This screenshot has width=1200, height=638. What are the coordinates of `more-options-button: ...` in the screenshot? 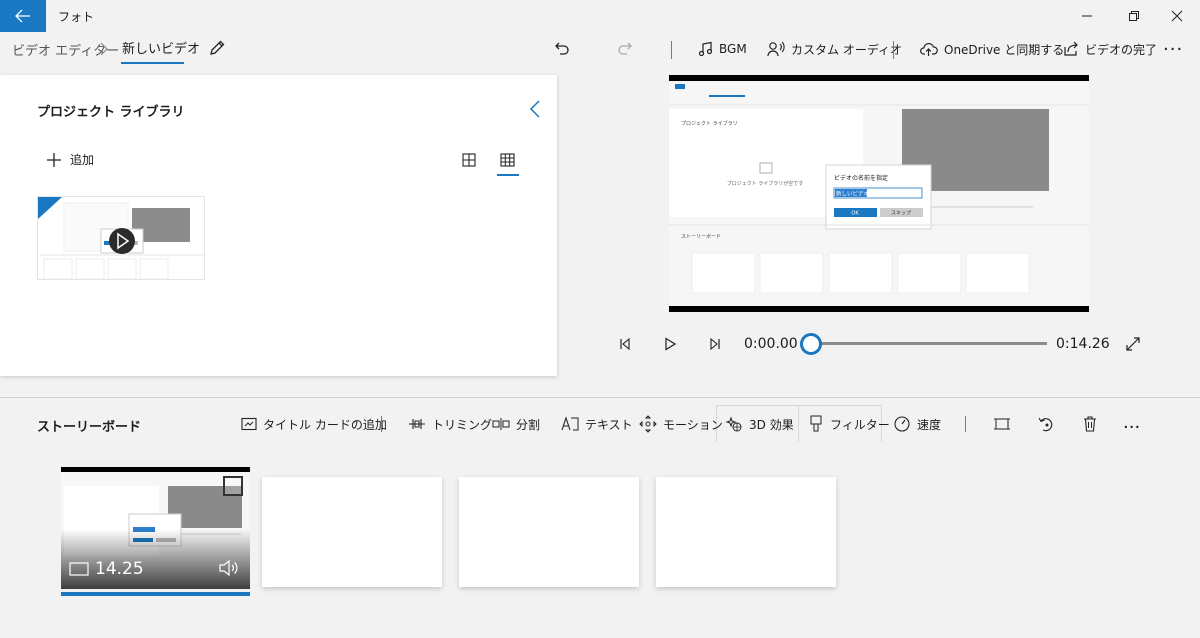 It's located at (1173, 44).